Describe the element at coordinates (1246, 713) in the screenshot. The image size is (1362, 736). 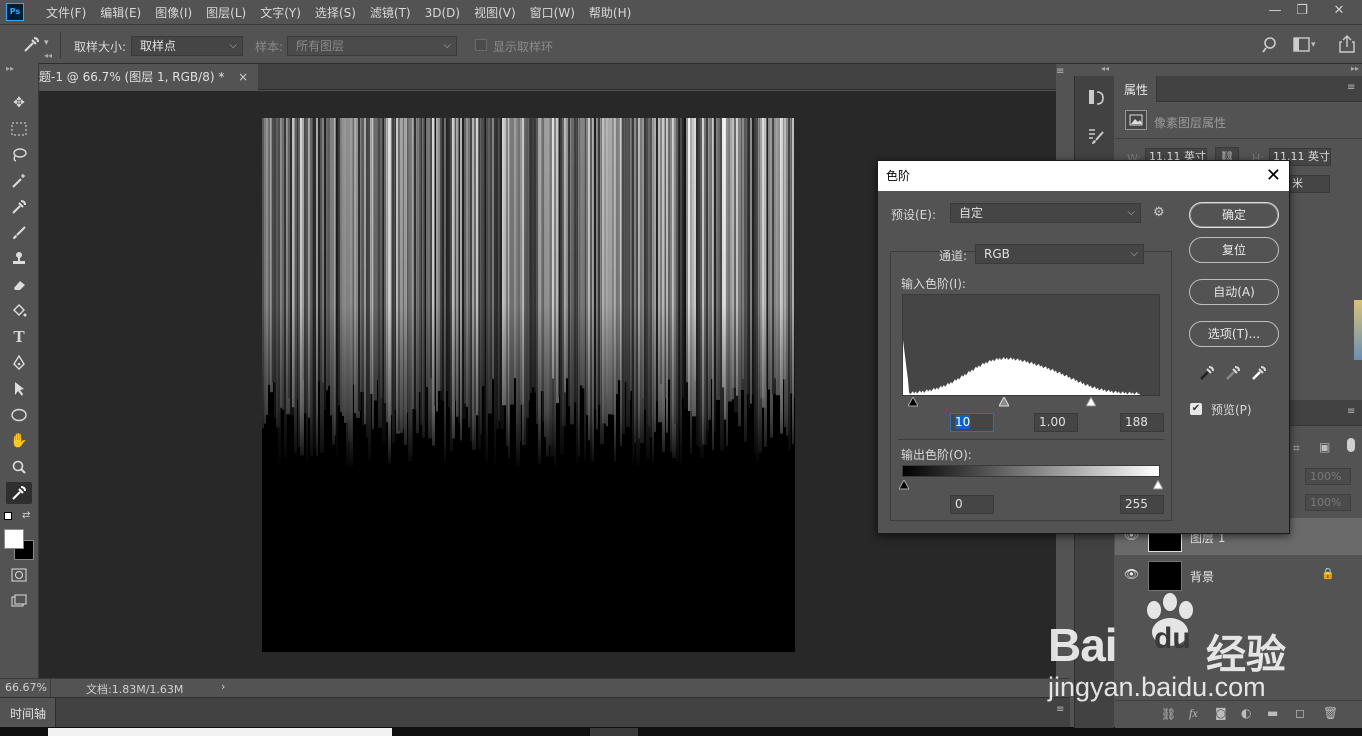
I see `adjustment-layer-icon: ◐` at that location.